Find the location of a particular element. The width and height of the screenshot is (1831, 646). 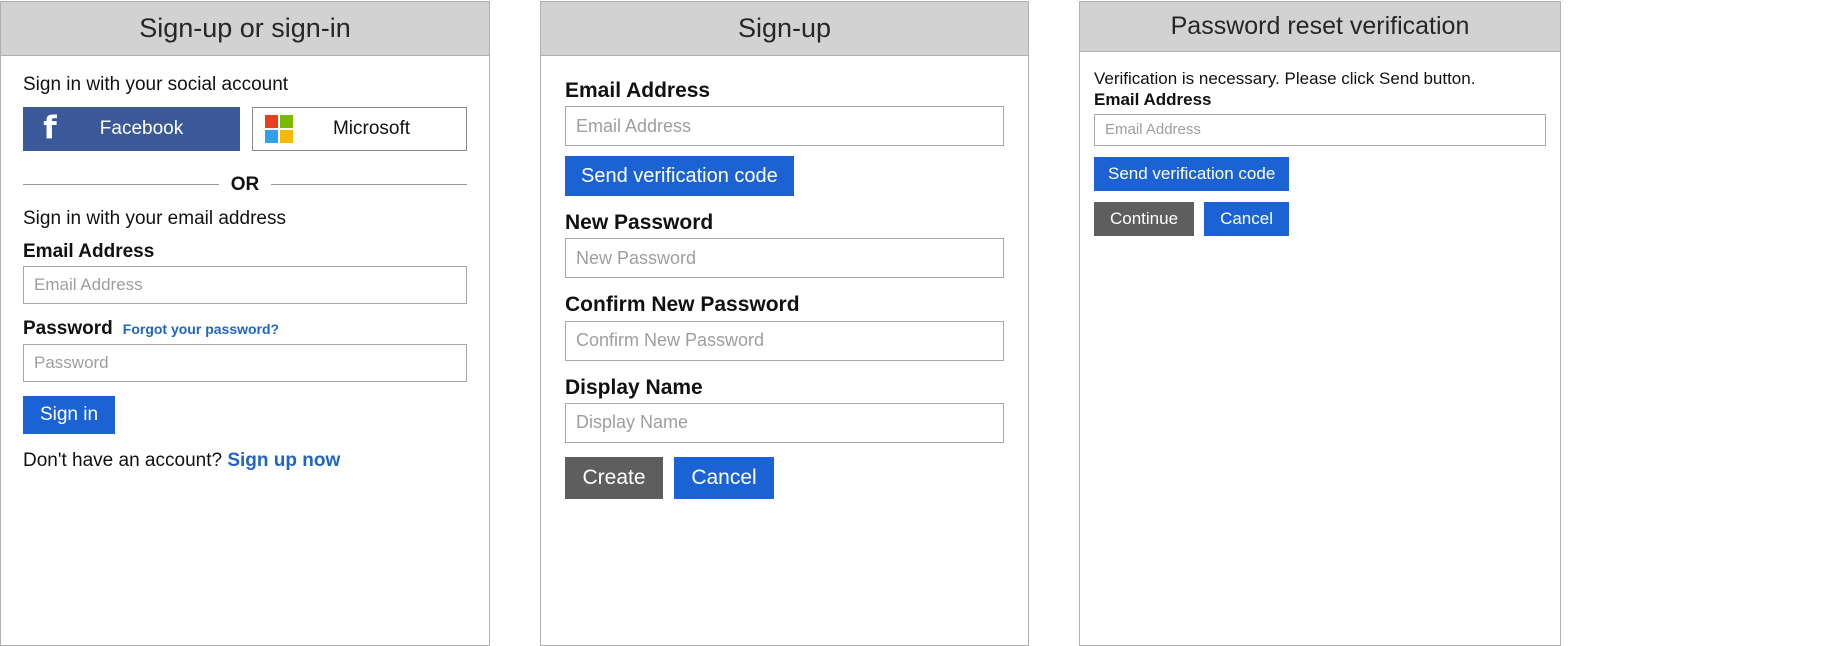

social-buttons-row: f Facebook Microsoft is located at coordinates (245, 128).